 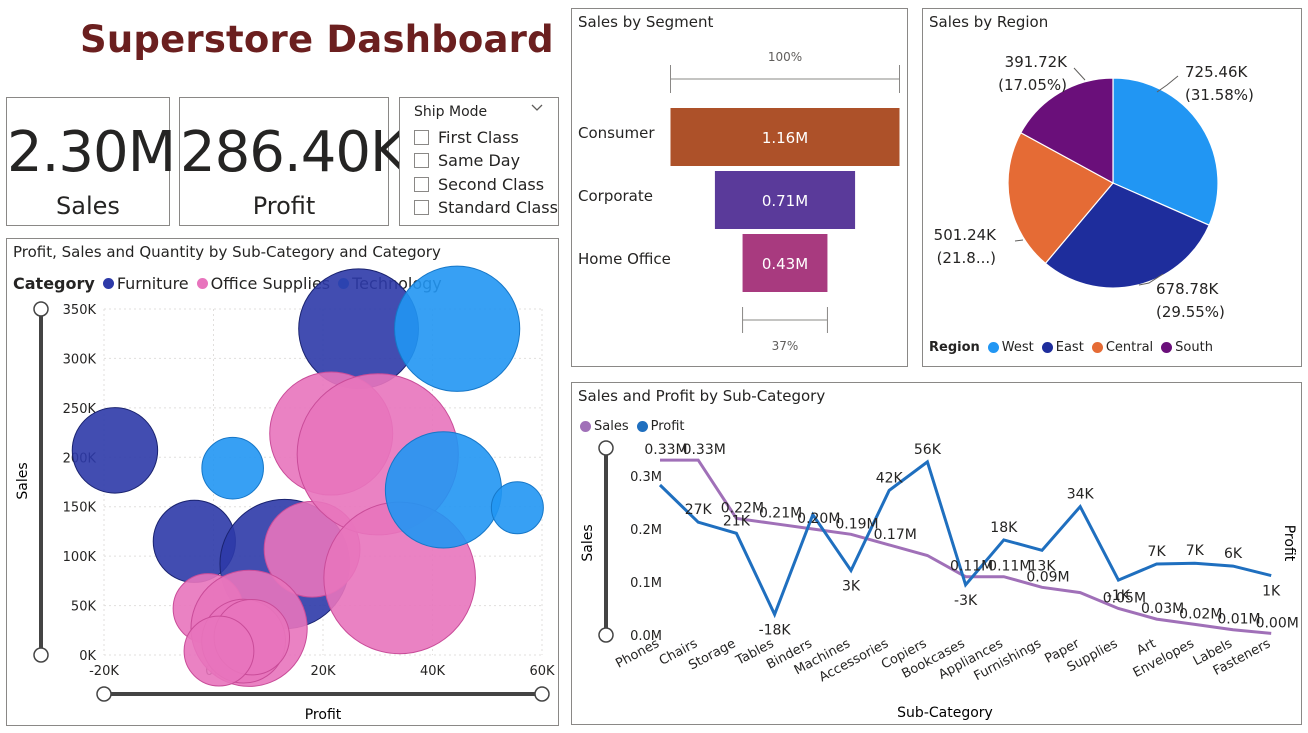 I want to click on slicer-option-same-day: Same Day, so click(x=467, y=160).